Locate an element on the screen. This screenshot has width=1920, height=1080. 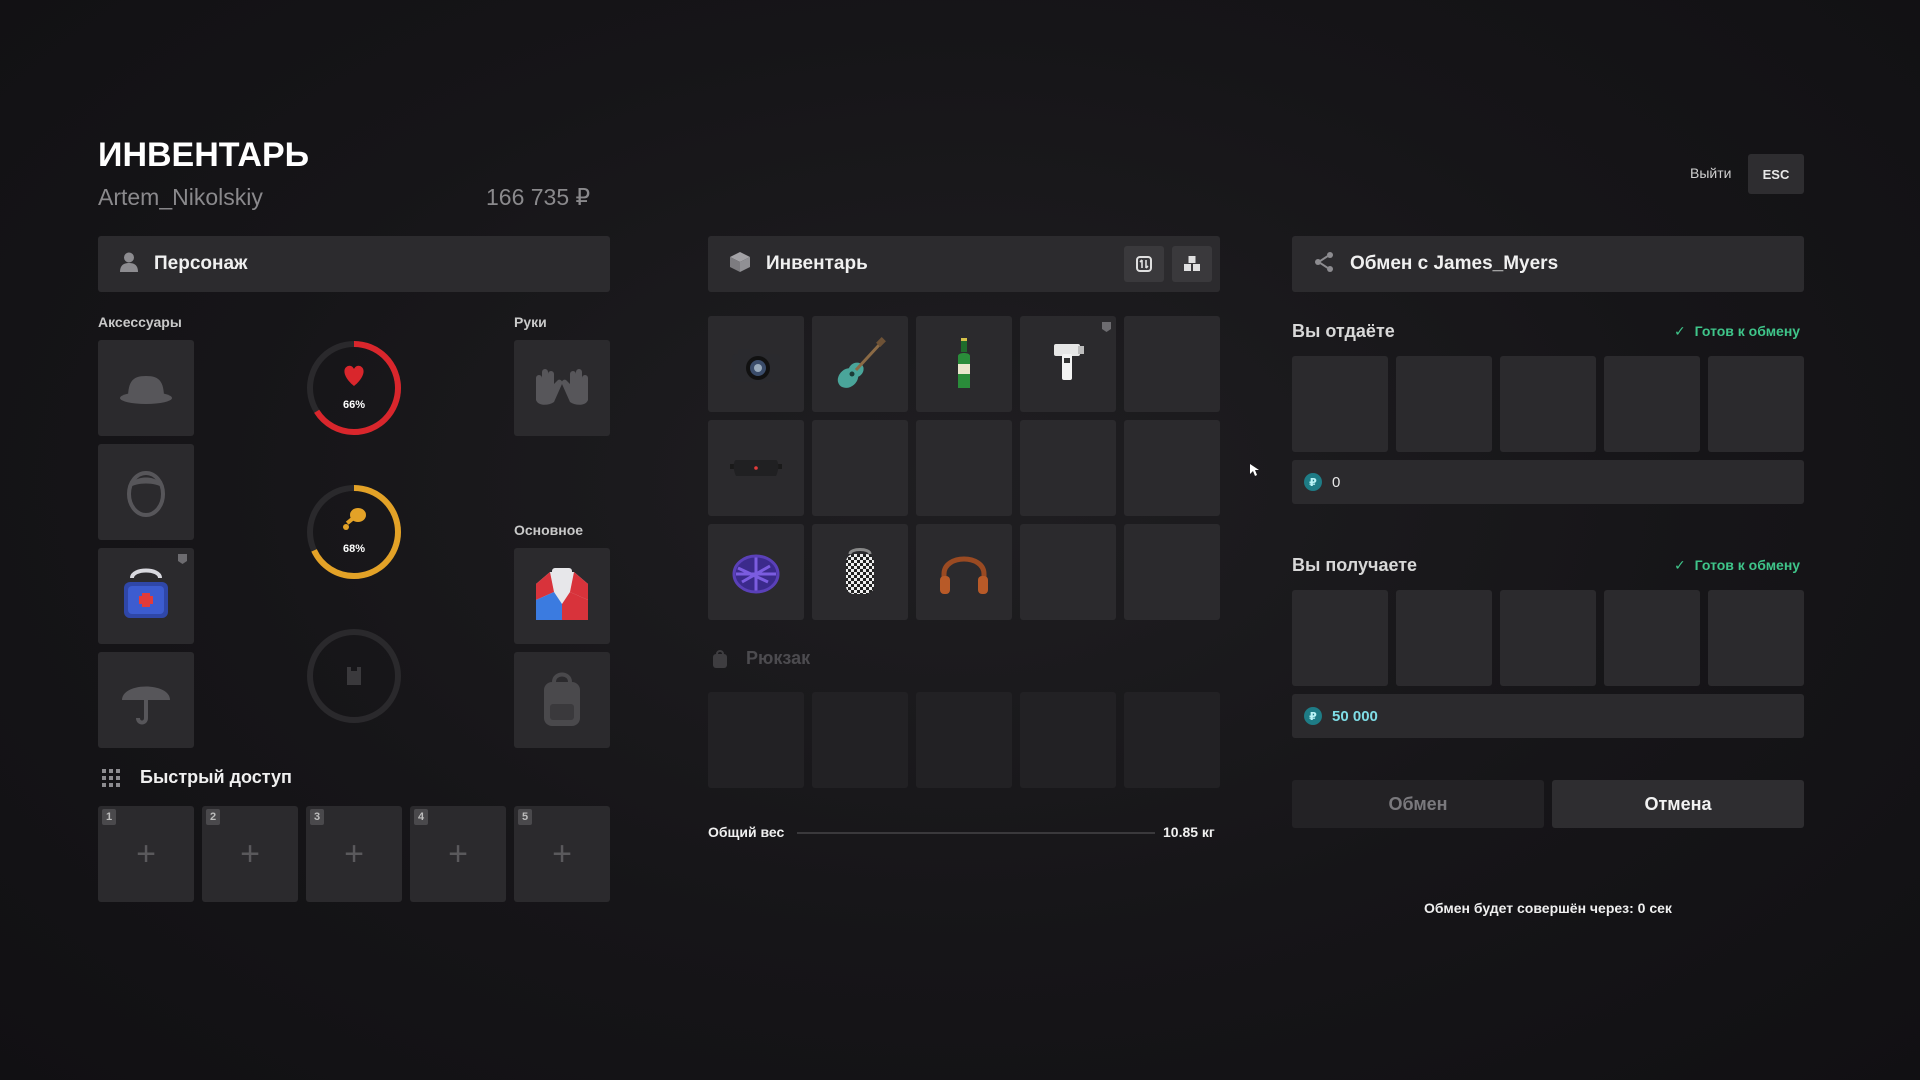
person-icon is located at coordinates (129, 264).